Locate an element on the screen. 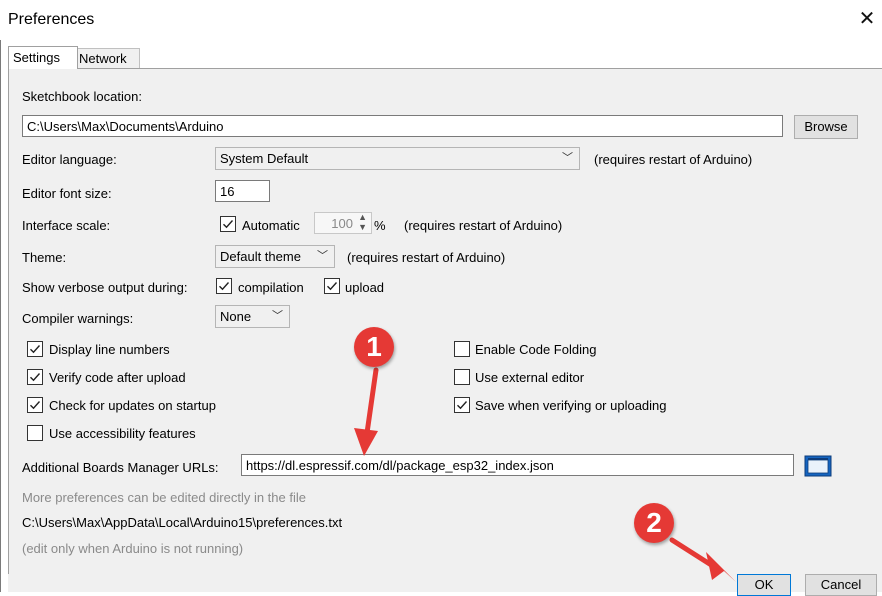  annotation-badge-1: 1 is located at coordinates (374, 347).